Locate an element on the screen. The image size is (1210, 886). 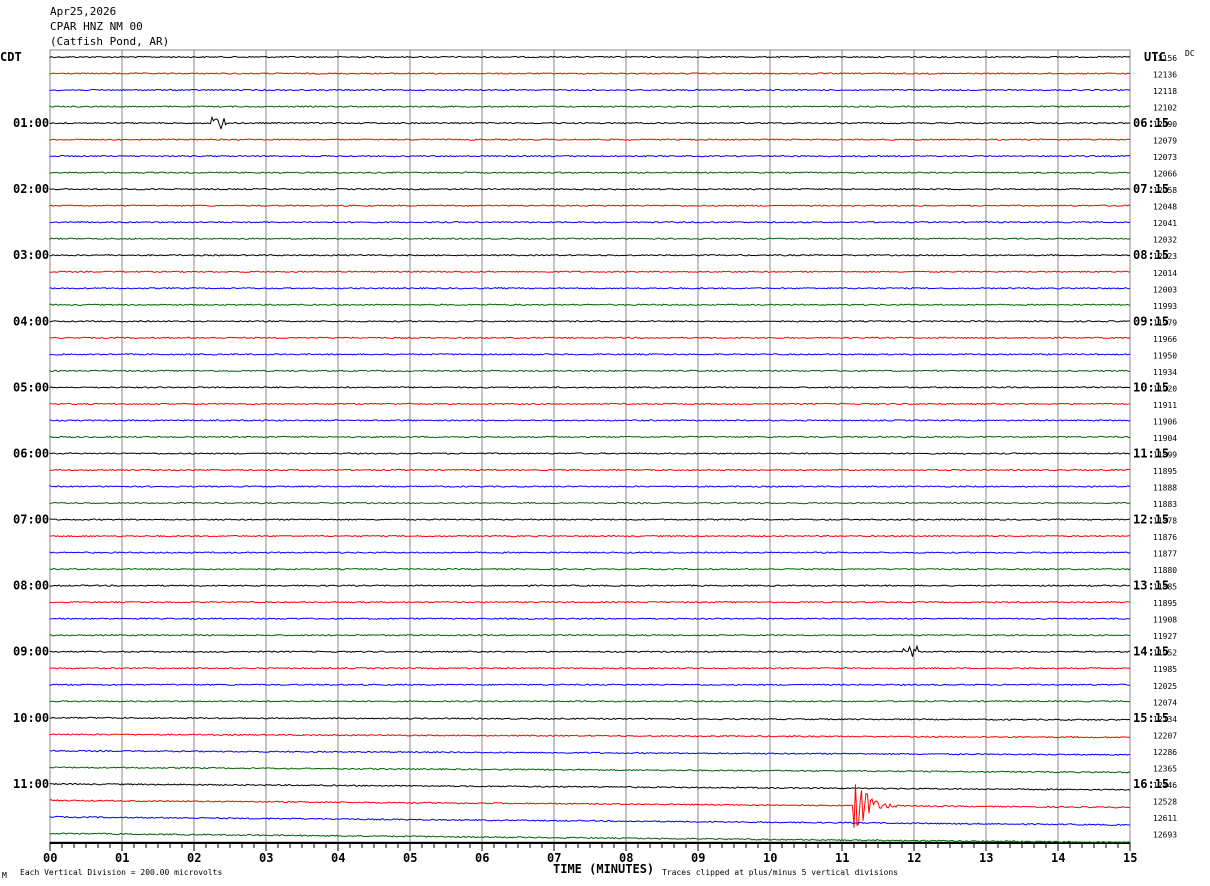
x-tick-label: 00 is located at coordinates (50, 858).